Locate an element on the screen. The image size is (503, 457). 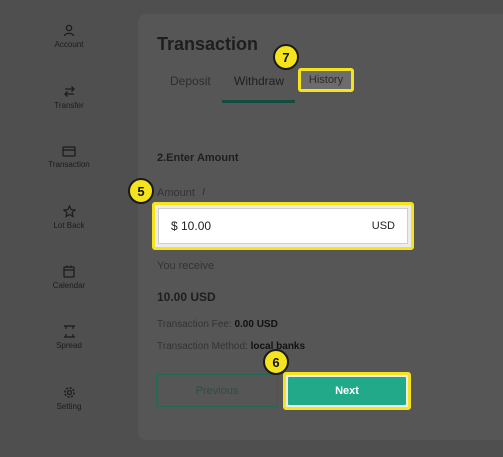
sidebar-item-transaction: Transaction is located at coordinates (69, 176).